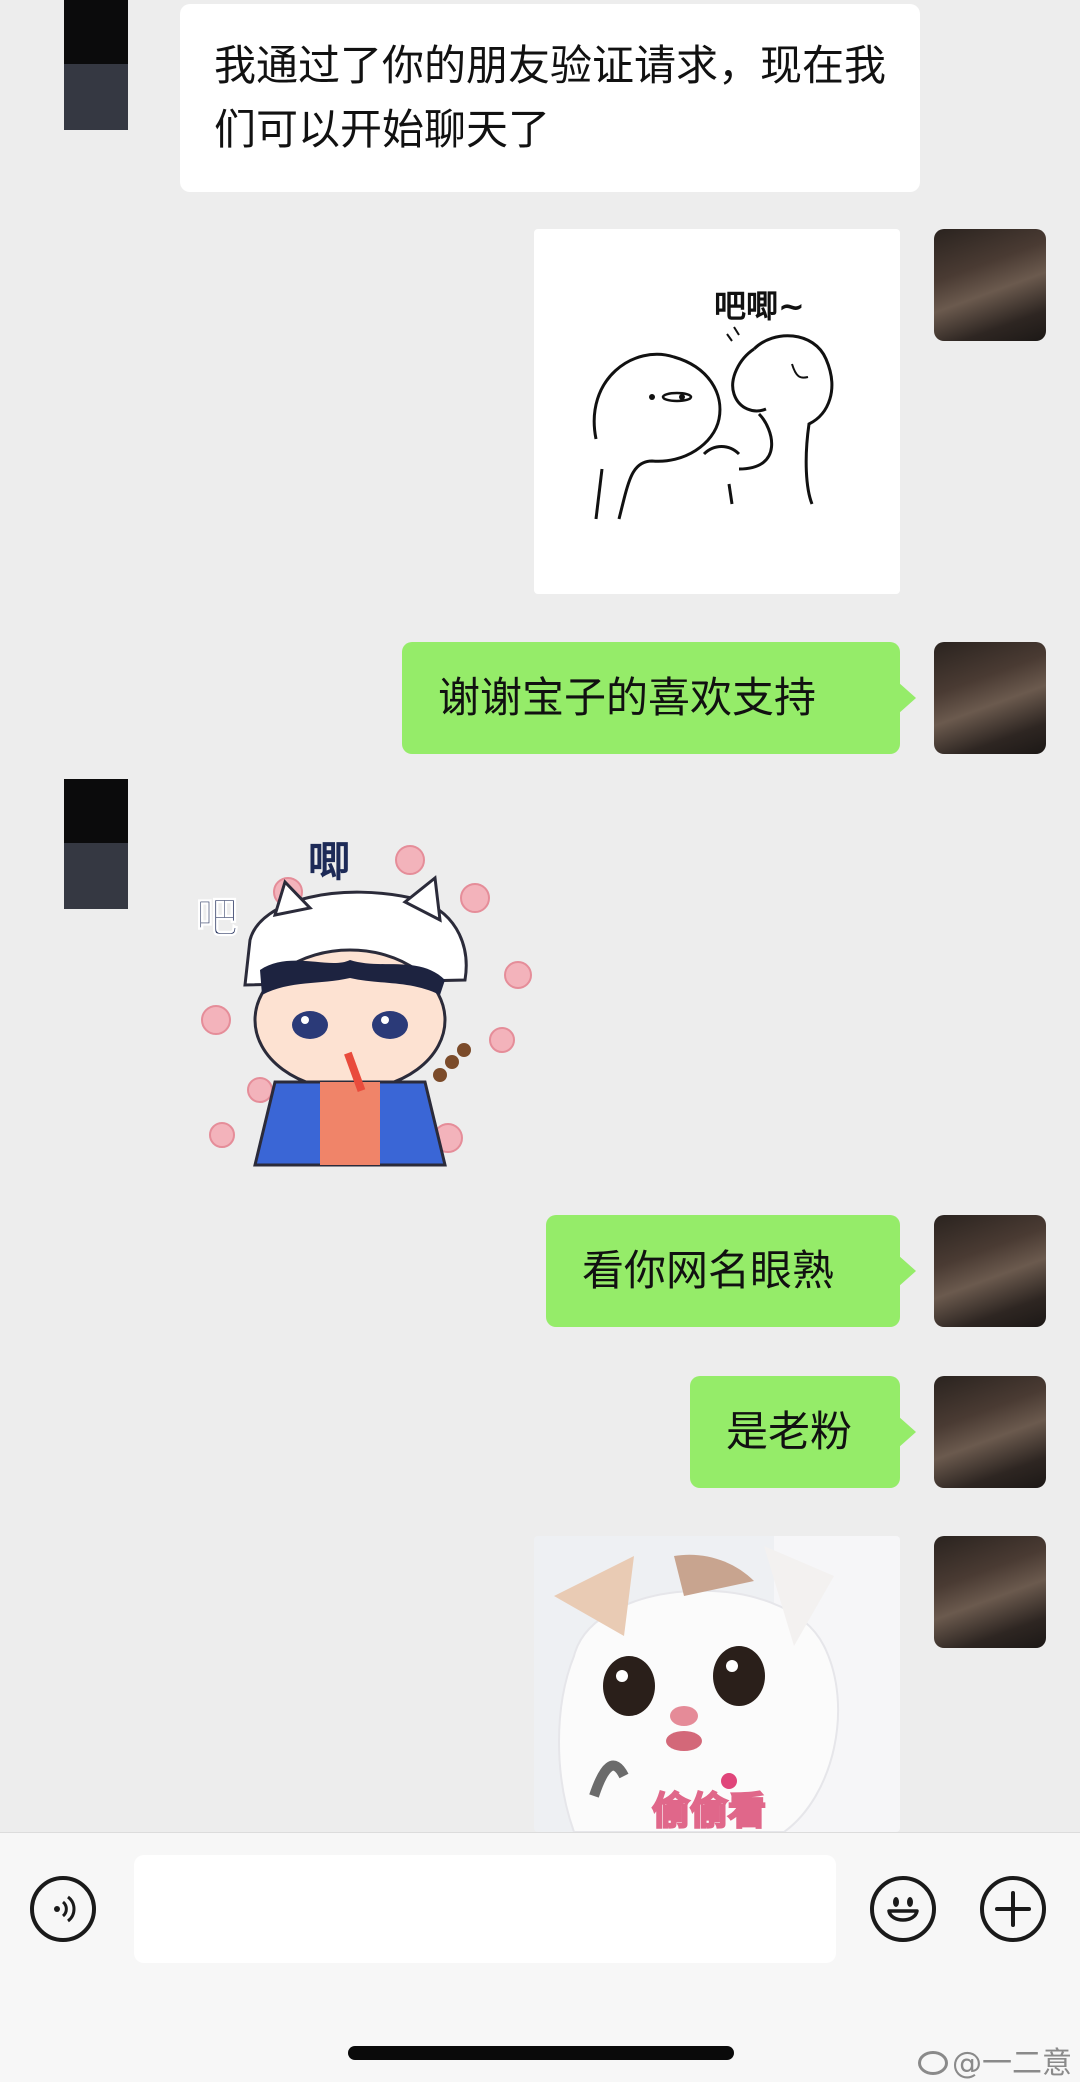 This screenshot has height=2082, width=1080. I want to click on sticker-caption: 吧, so click(217, 917).